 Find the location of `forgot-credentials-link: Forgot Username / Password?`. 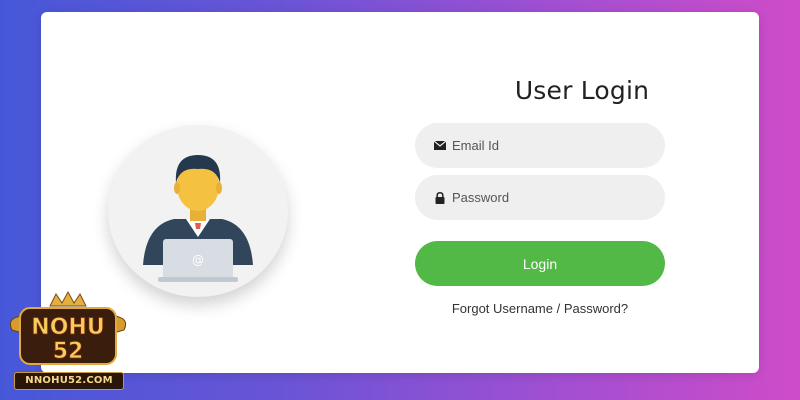

forgot-credentials-link: Forgot Username / Password? is located at coordinates (540, 308).